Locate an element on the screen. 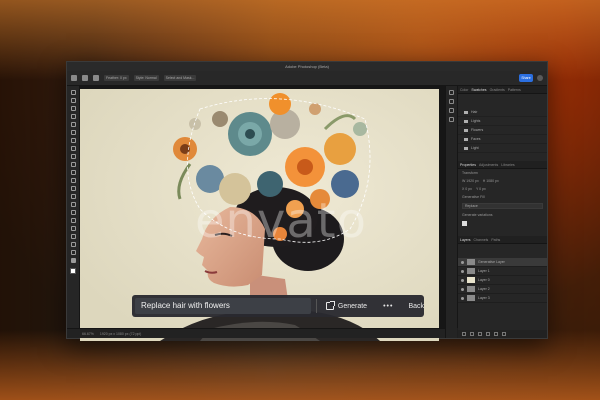 This screenshot has height=400, width=600. pen-tool-icon is located at coordinates (73, 212).